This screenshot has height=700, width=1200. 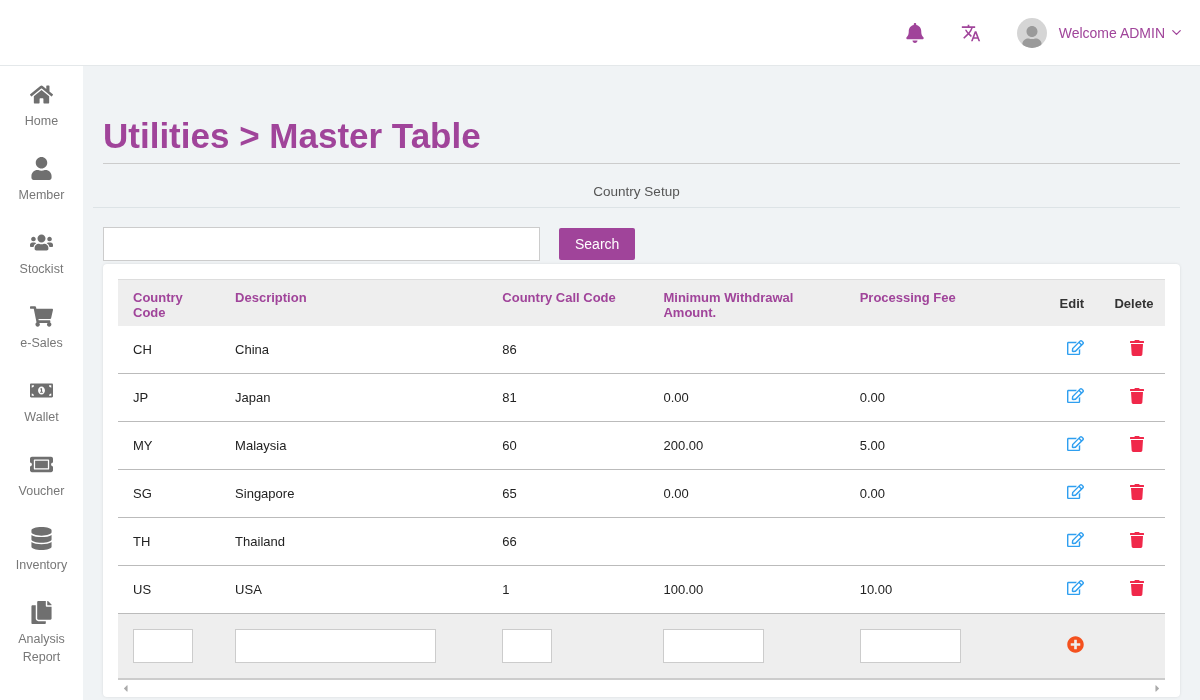 What do you see at coordinates (1121, 32) in the screenshot?
I see `user-menu: Welcome ADMIN` at bounding box center [1121, 32].